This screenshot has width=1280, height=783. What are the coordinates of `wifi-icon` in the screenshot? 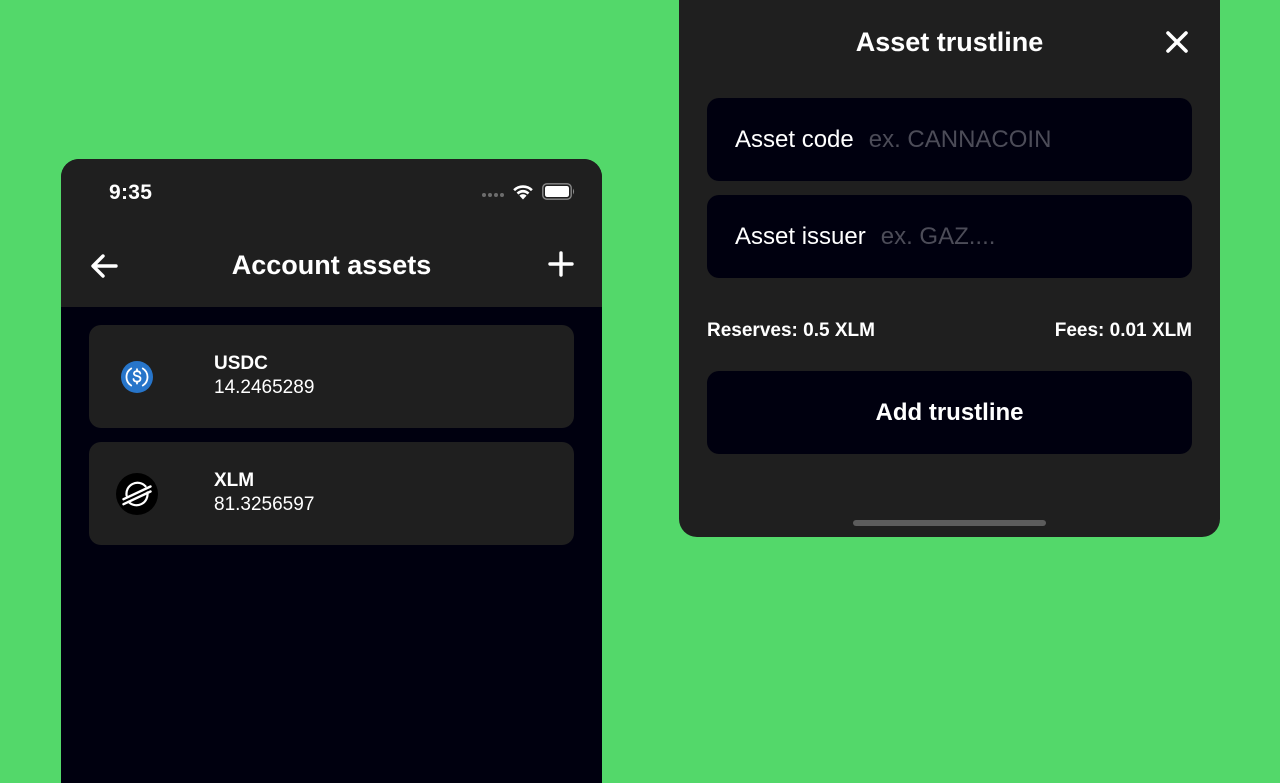 It's located at (523, 192).